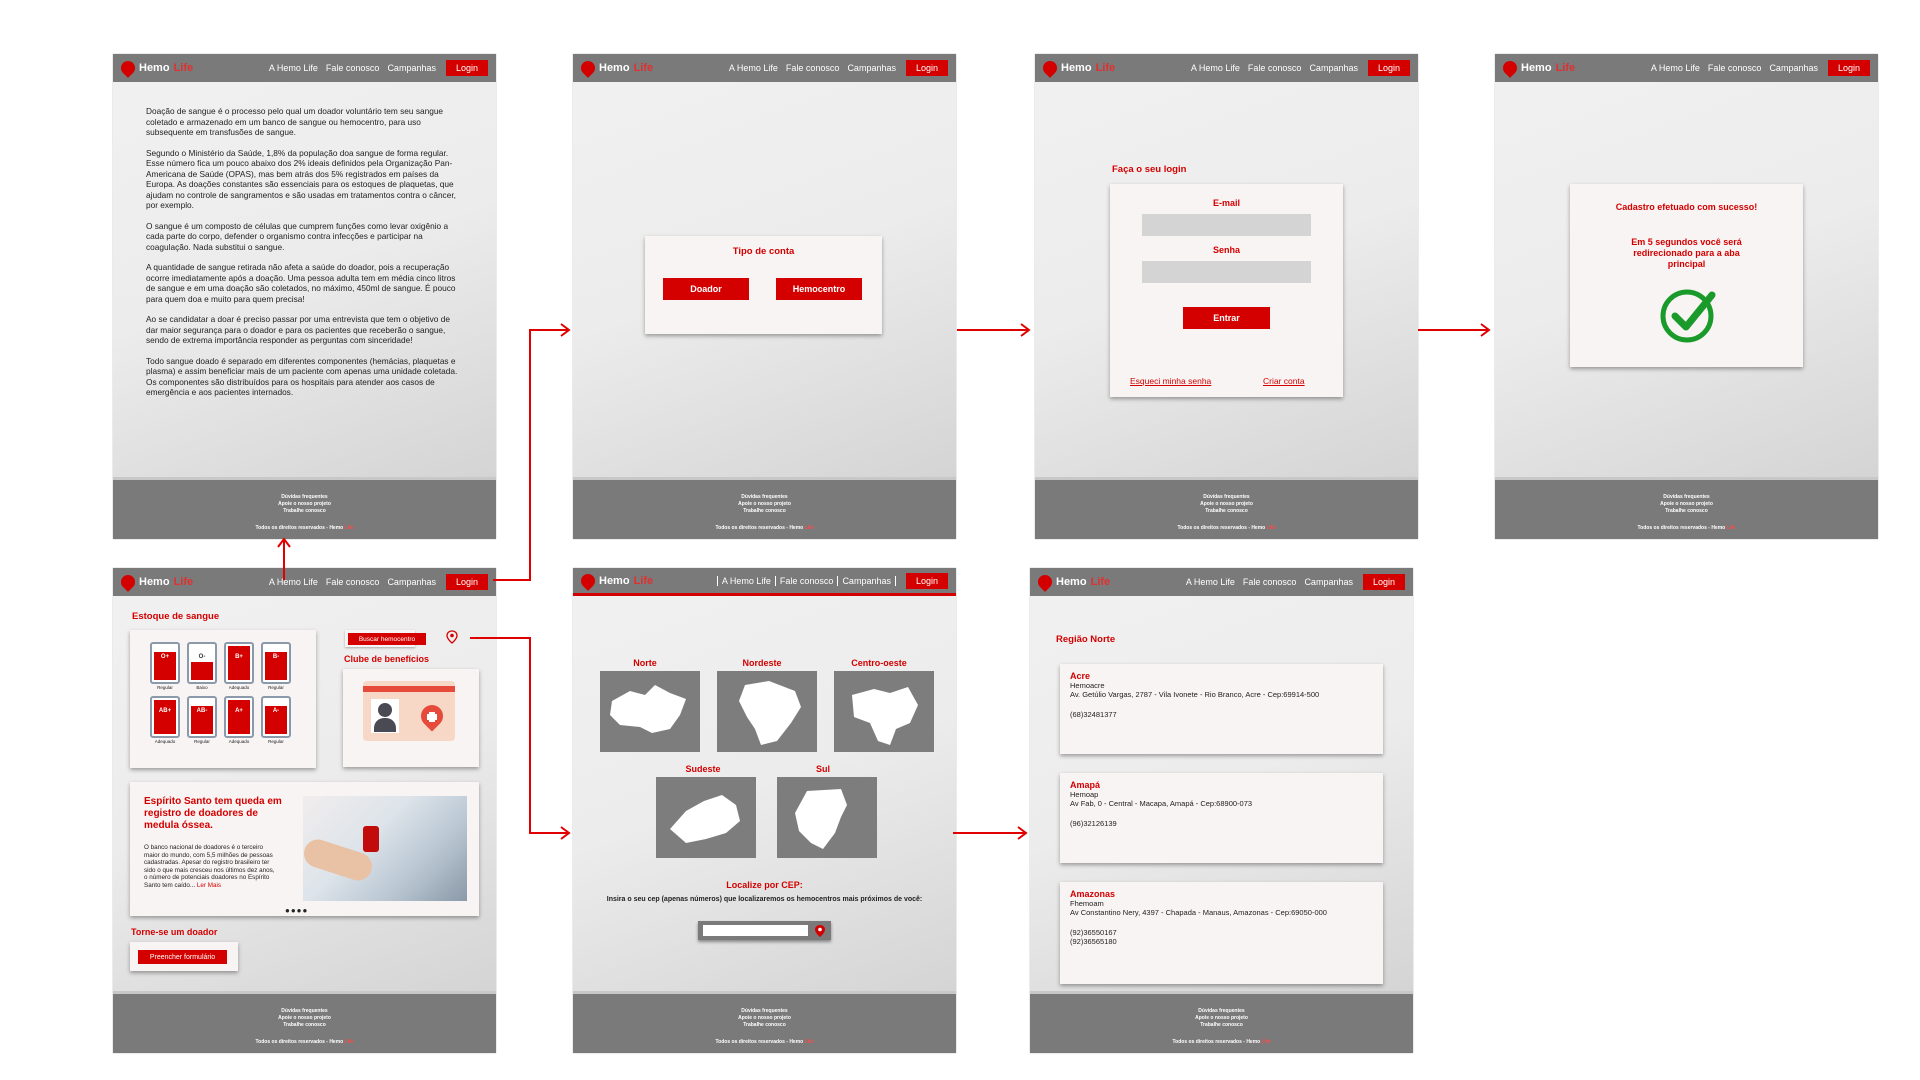 The image size is (1920, 1080). Describe the element at coordinates (1087, 685) in the screenshot. I see `center-name: Hemoacre` at that location.